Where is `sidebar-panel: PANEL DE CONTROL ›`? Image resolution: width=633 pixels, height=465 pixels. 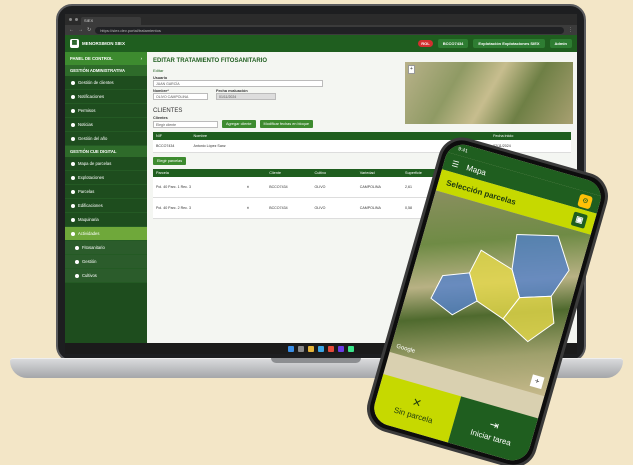 sidebar-panel: PANEL DE CONTROL › is located at coordinates (106, 58).